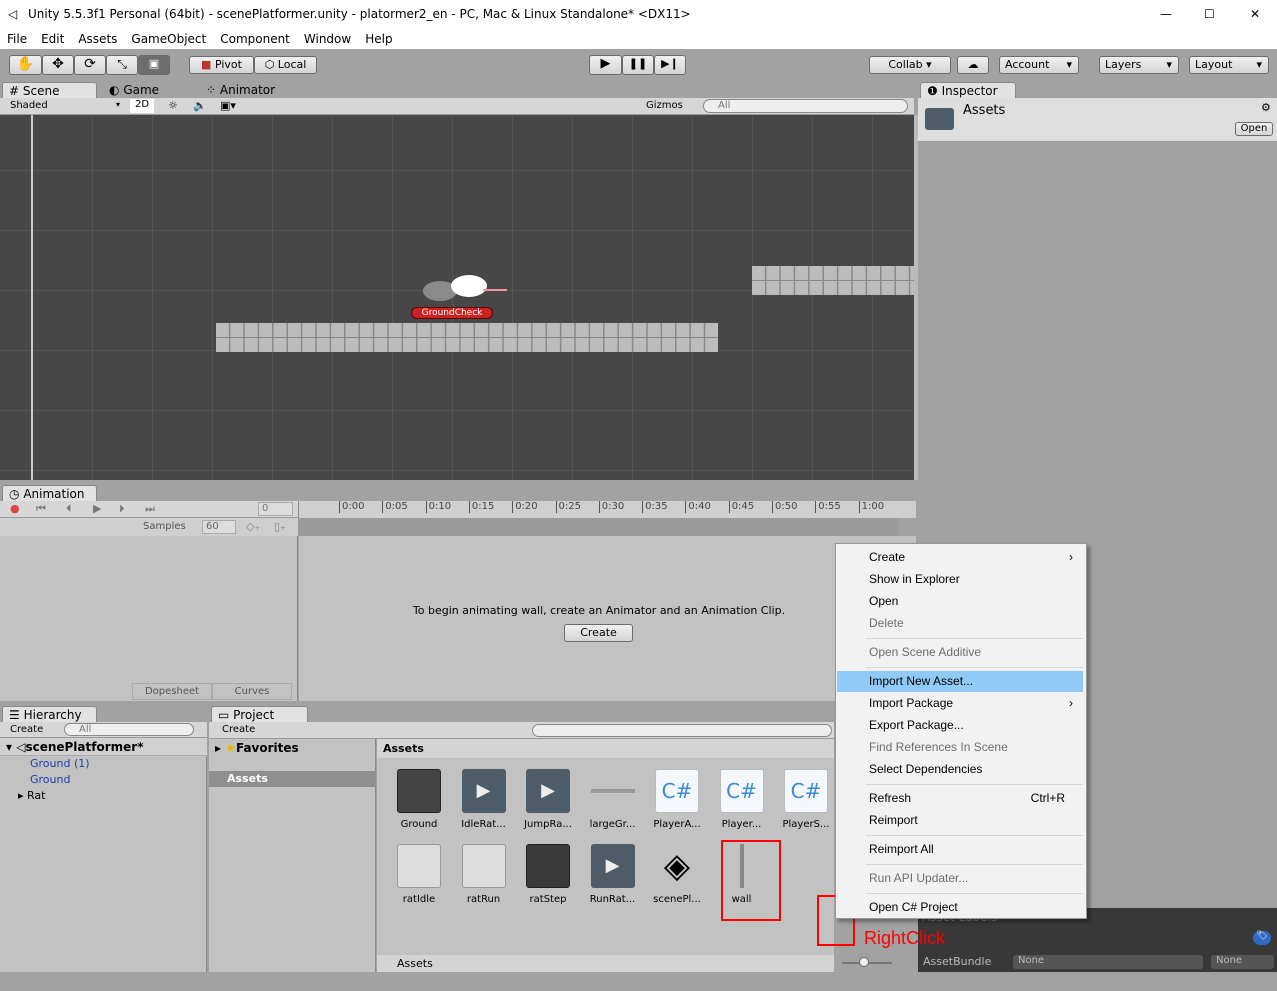 This screenshot has height=991, width=1277. Describe the element at coordinates (805, 106) in the screenshot. I see `scene-search-input: All` at that location.